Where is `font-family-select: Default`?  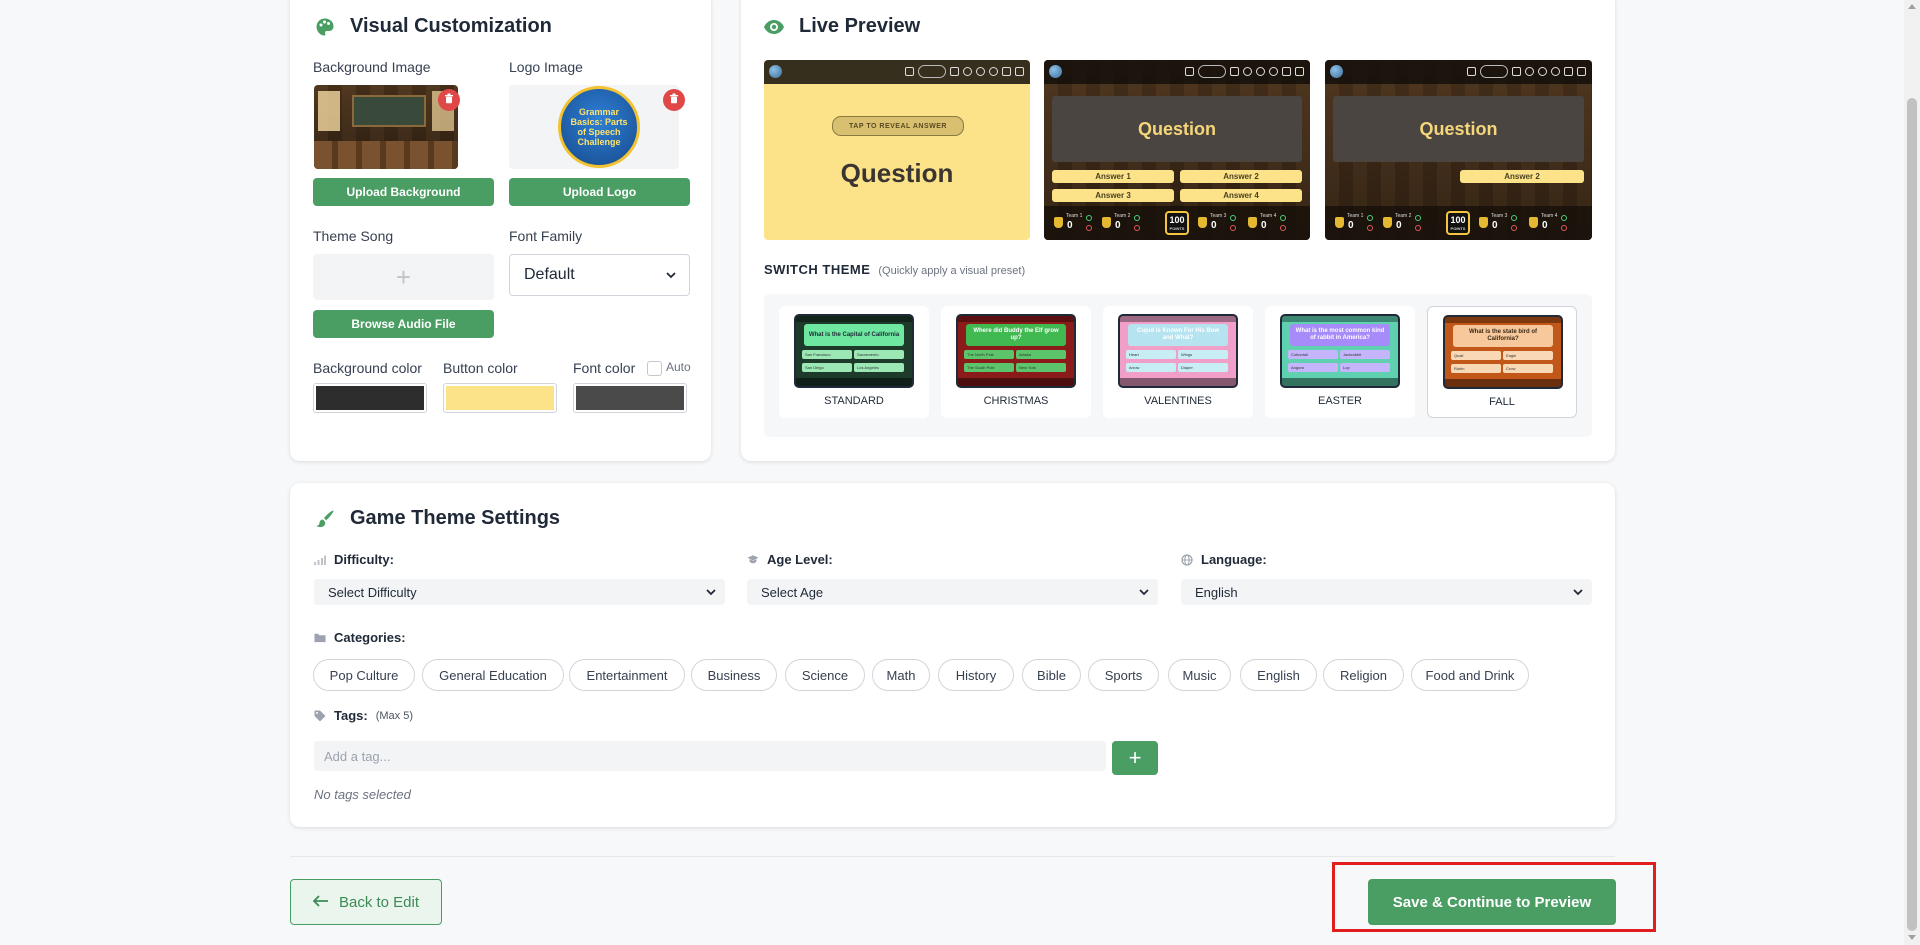
font-family-select: Default is located at coordinates (599, 275).